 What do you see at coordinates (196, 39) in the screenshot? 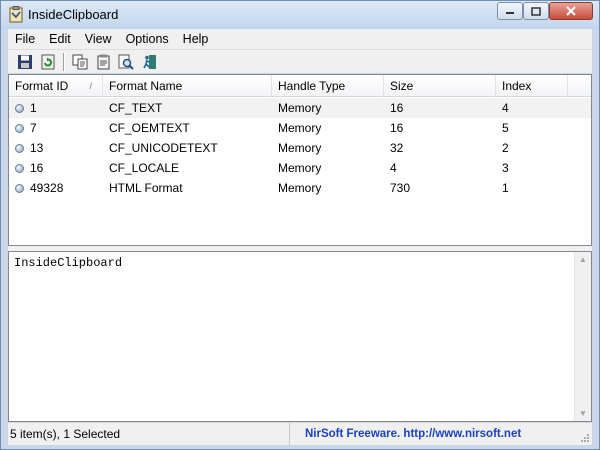
I see `menu-help: Help` at bounding box center [196, 39].